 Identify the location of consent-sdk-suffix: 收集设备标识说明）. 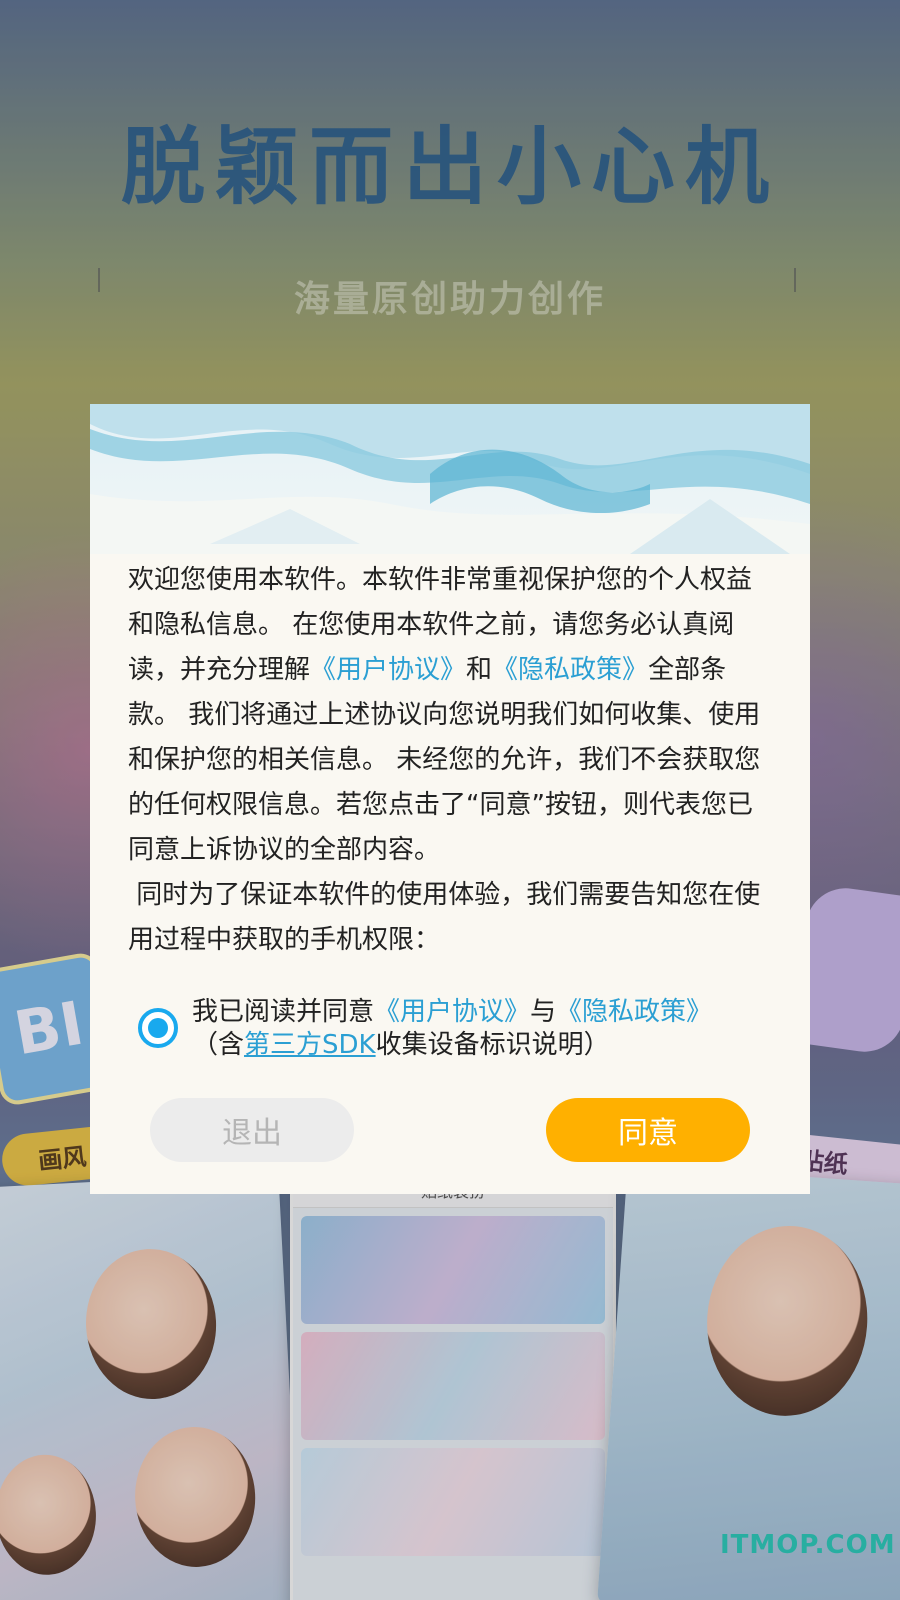
(492, 1045).